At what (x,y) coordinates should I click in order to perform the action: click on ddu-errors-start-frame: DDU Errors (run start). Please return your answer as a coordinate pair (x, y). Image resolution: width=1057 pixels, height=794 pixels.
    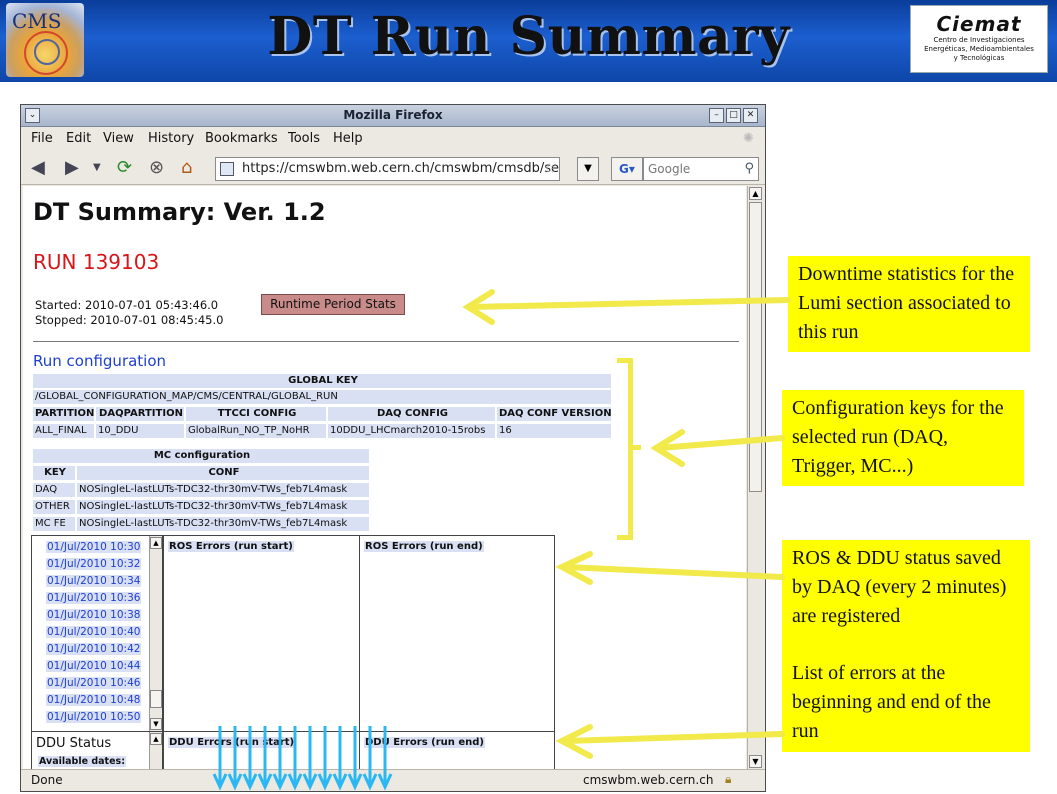
    Looking at the image, I should click on (261, 750).